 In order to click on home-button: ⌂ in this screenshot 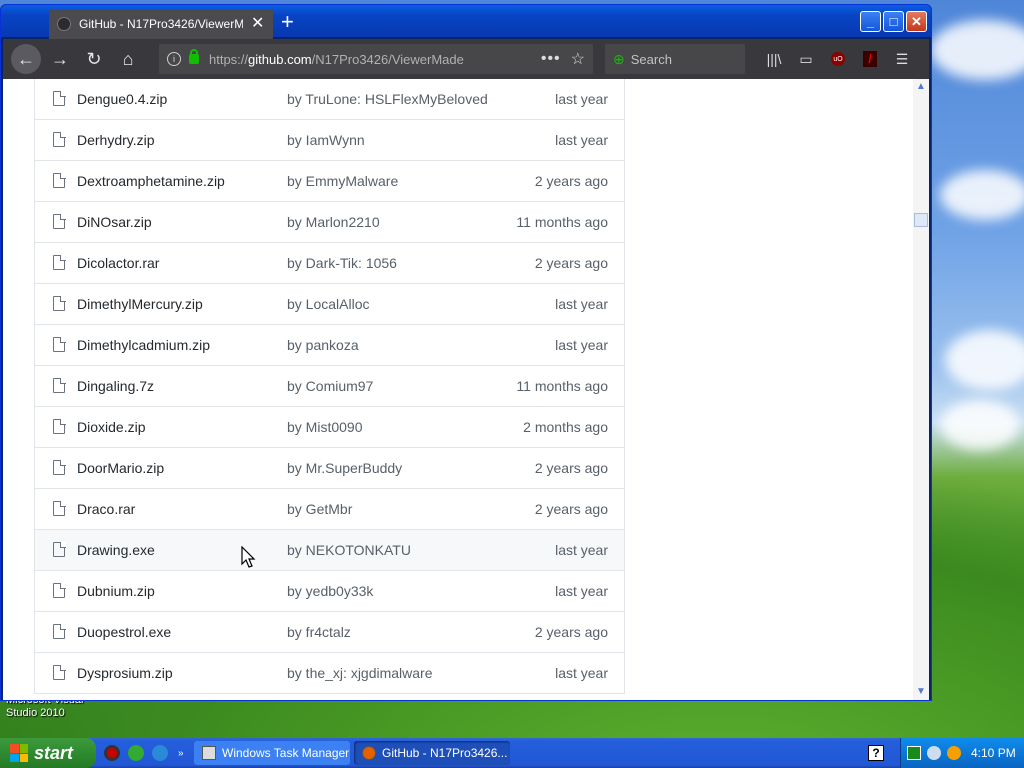, I will do `click(128, 59)`.